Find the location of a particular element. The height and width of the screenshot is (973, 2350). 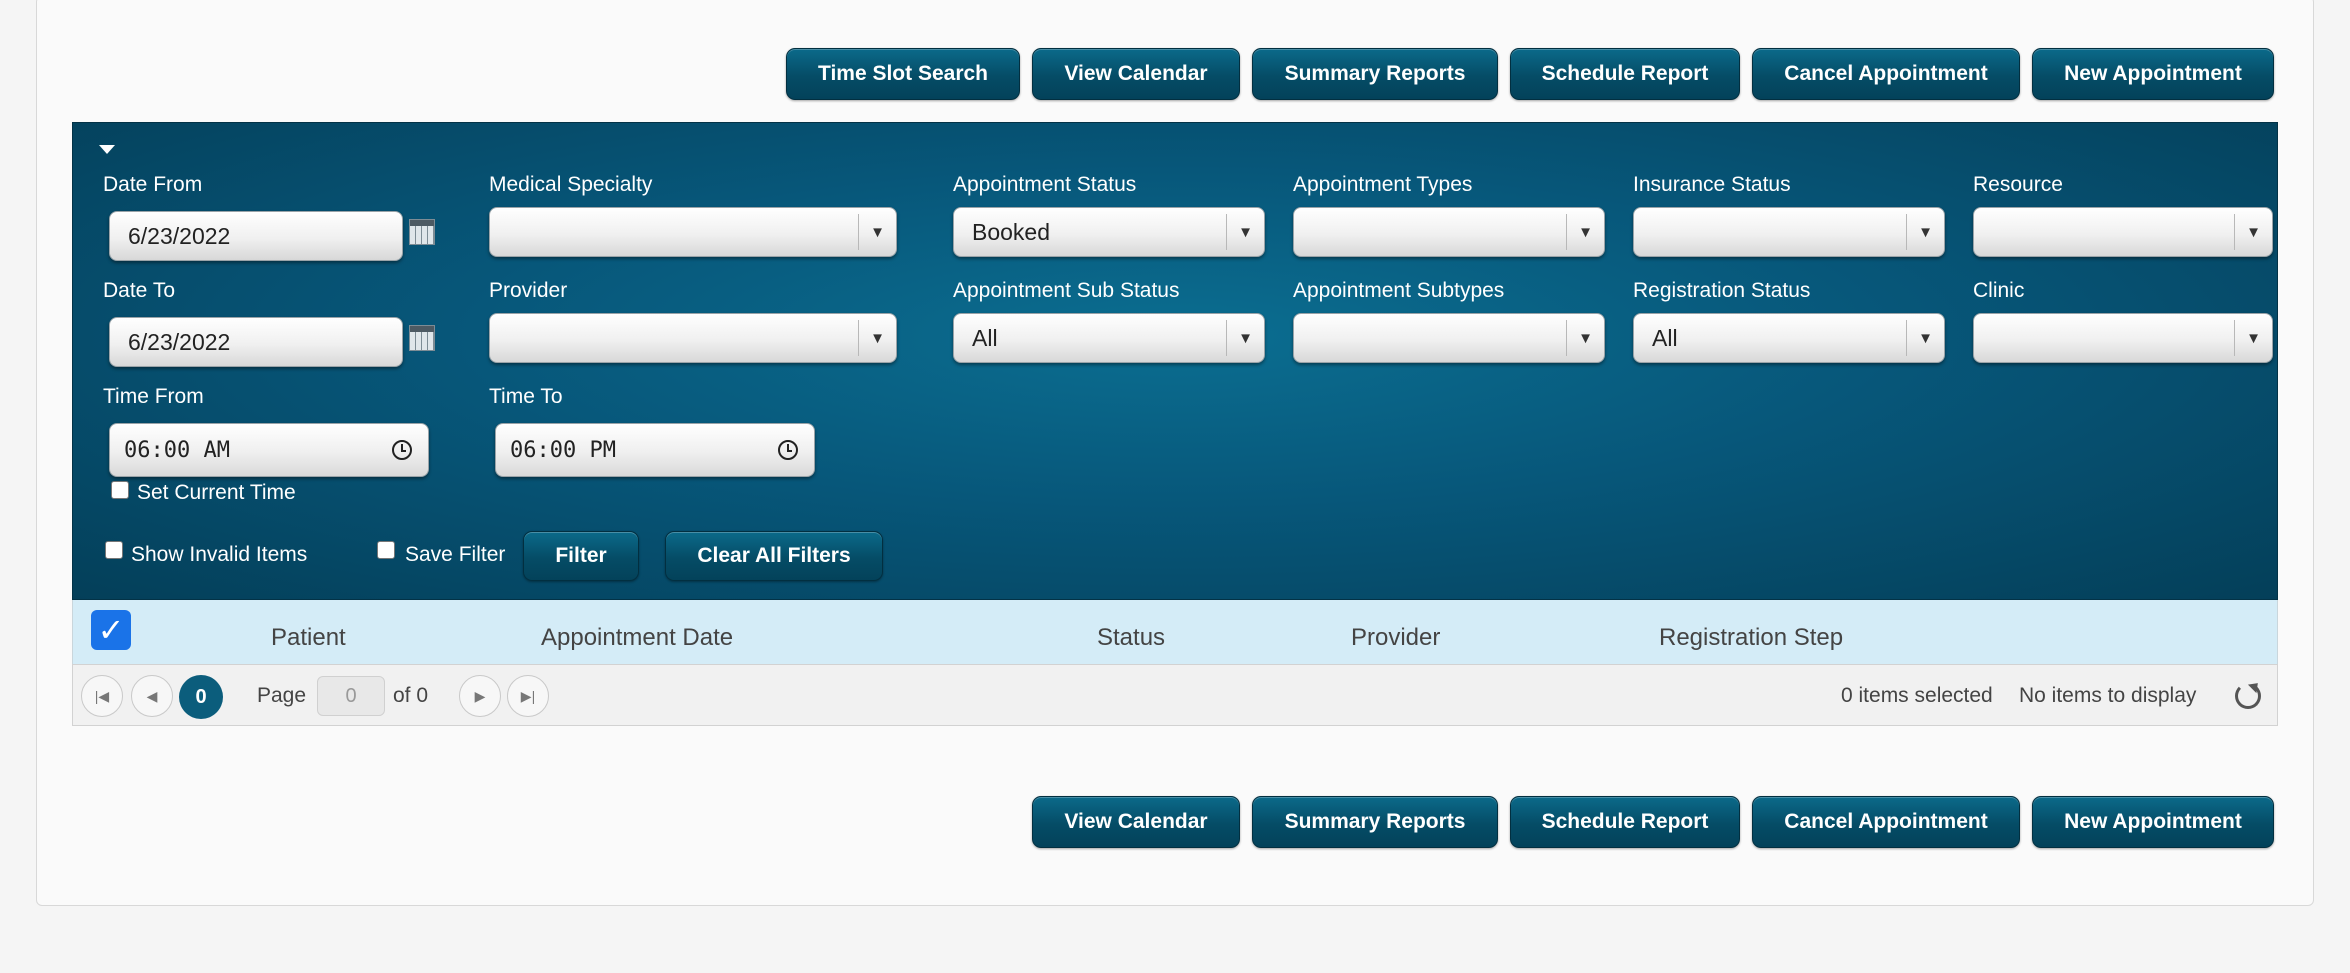

column-header-registration-step: Registration Step is located at coordinates (1751, 638).